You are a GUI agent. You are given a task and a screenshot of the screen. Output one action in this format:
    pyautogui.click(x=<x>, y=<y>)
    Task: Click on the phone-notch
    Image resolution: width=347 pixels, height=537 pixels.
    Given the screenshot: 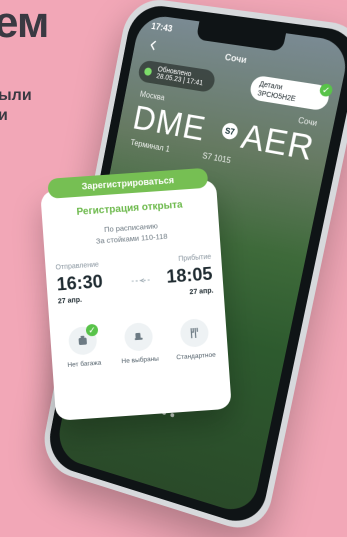 What is the action you would take?
    pyautogui.click(x=241, y=36)
    